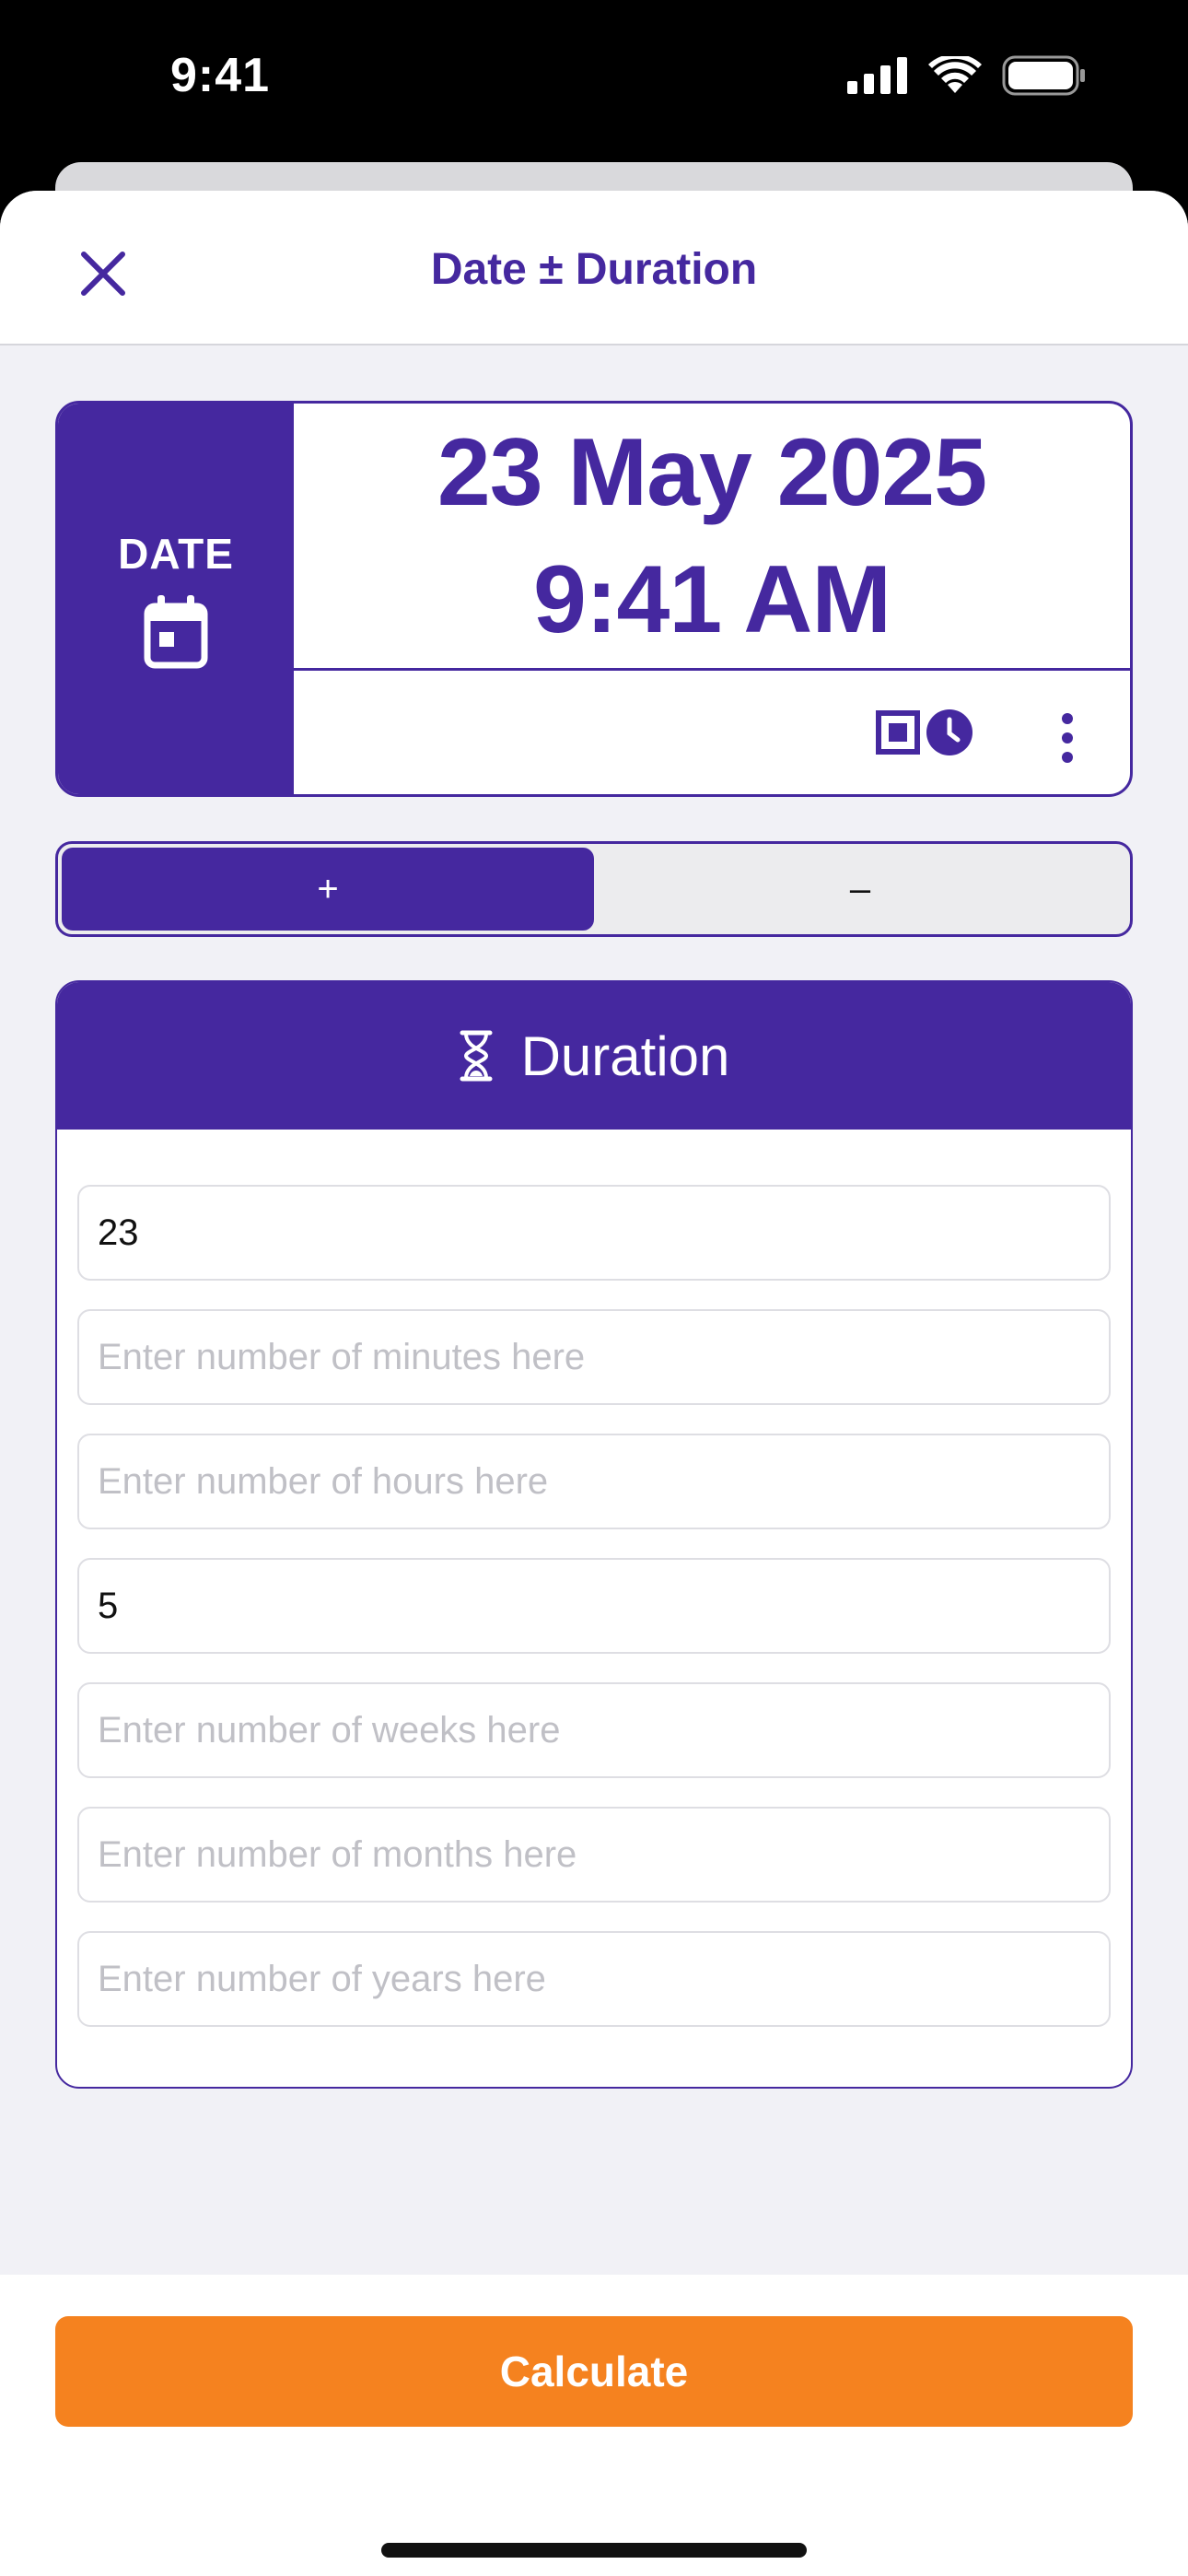 The image size is (1188, 2576). What do you see at coordinates (594, 1979) in the screenshot?
I see `years-input` at bounding box center [594, 1979].